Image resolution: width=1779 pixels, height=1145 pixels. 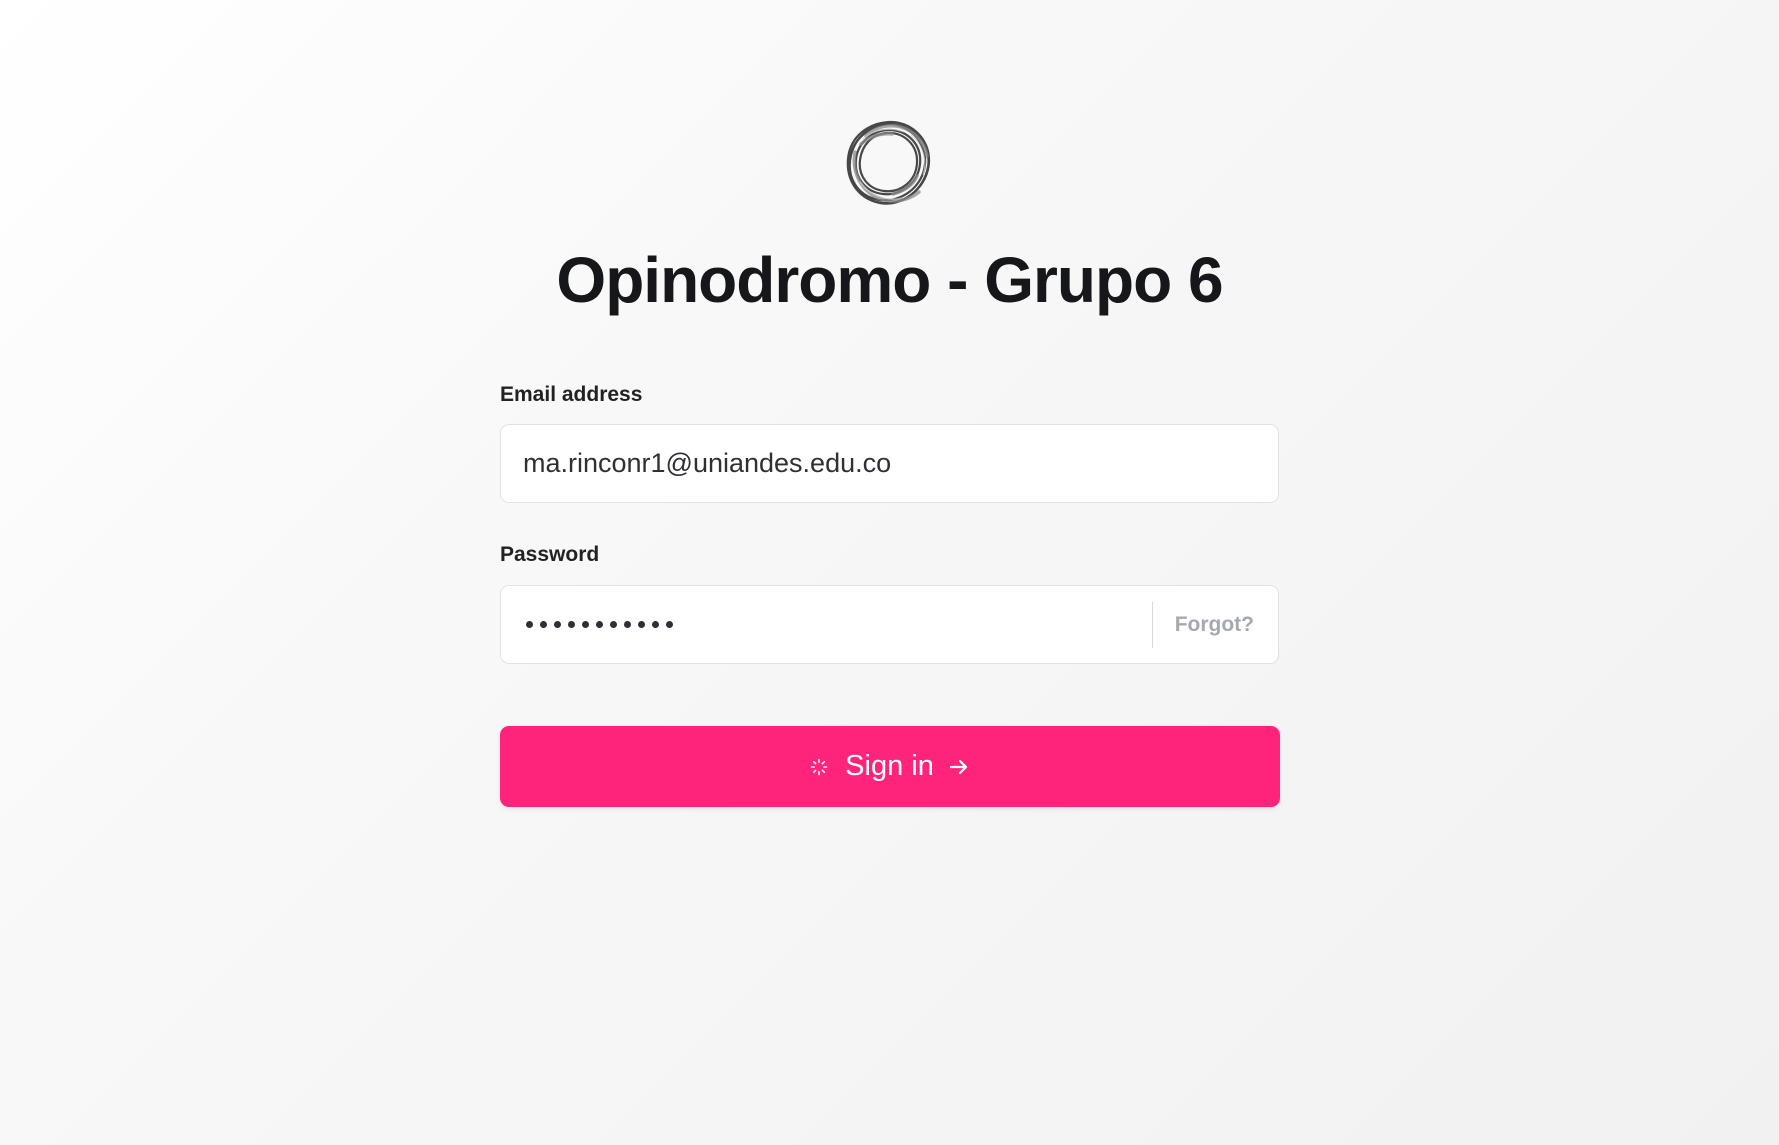 What do you see at coordinates (571, 394) in the screenshot?
I see `email-label: Email address` at bounding box center [571, 394].